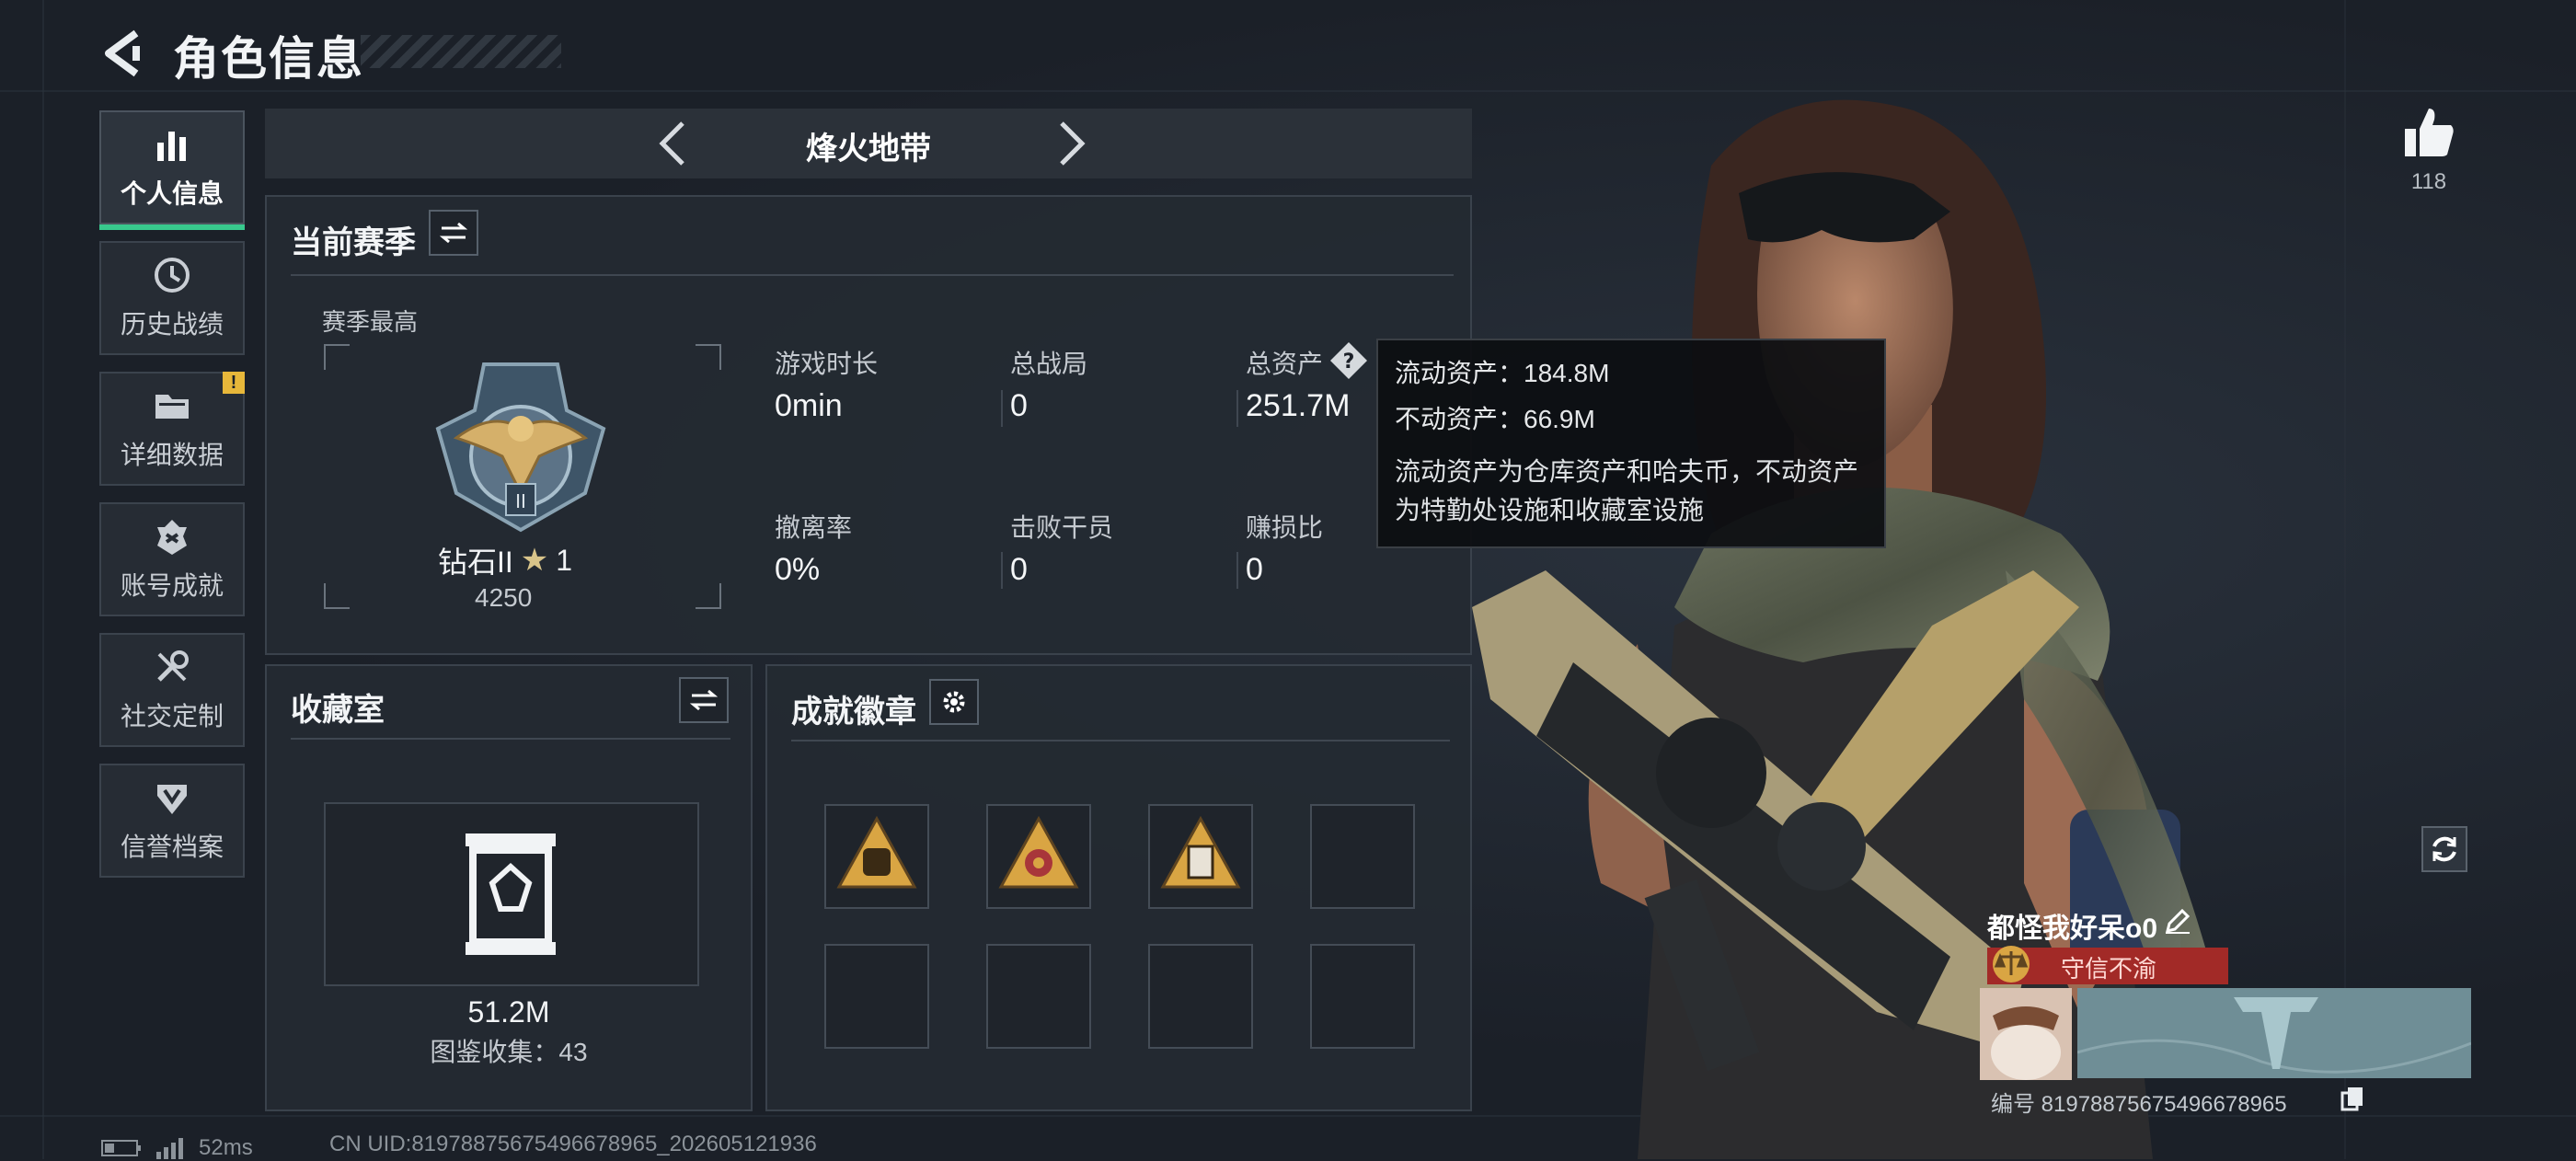 Image resolution: width=2576 pixels, height=1161 pixels. What do you see at coordinates (1298, 406) in the screenshot?
I see `stat-value: 251.7M` at bounding box center [1298, 406].